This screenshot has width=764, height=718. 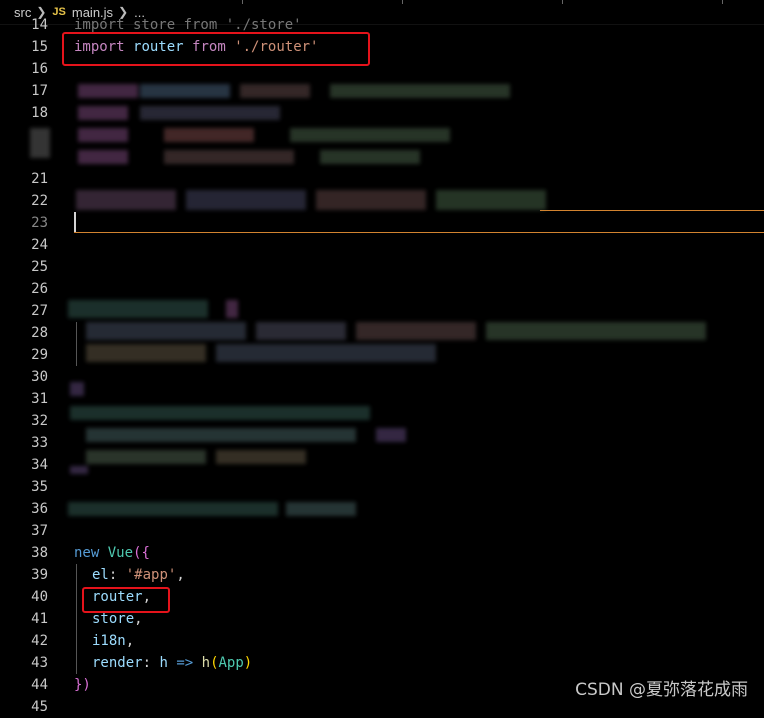 I want to click on code-text: el: '#app',, so click(x=138, y=575).